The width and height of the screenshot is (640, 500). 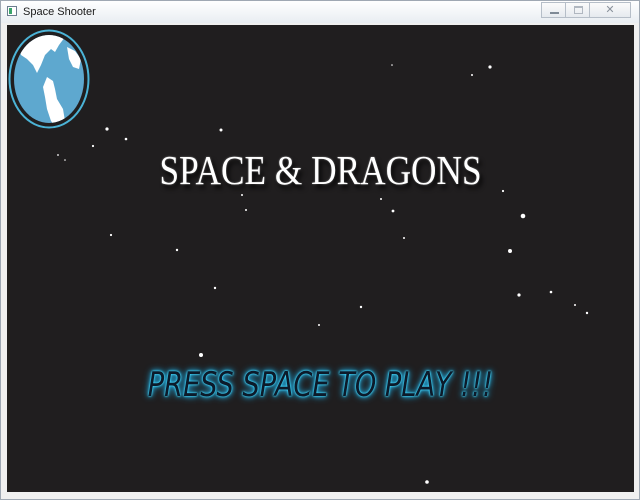 What do you see at coordinates (320, 496) in the screenshot?
I see `window-bottom-border` at bounding box center [320, 496].